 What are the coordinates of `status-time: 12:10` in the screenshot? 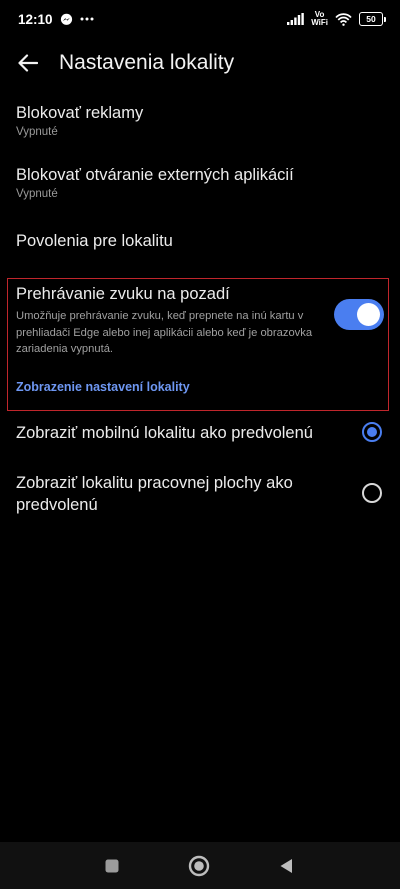 It's located at (35, 19).